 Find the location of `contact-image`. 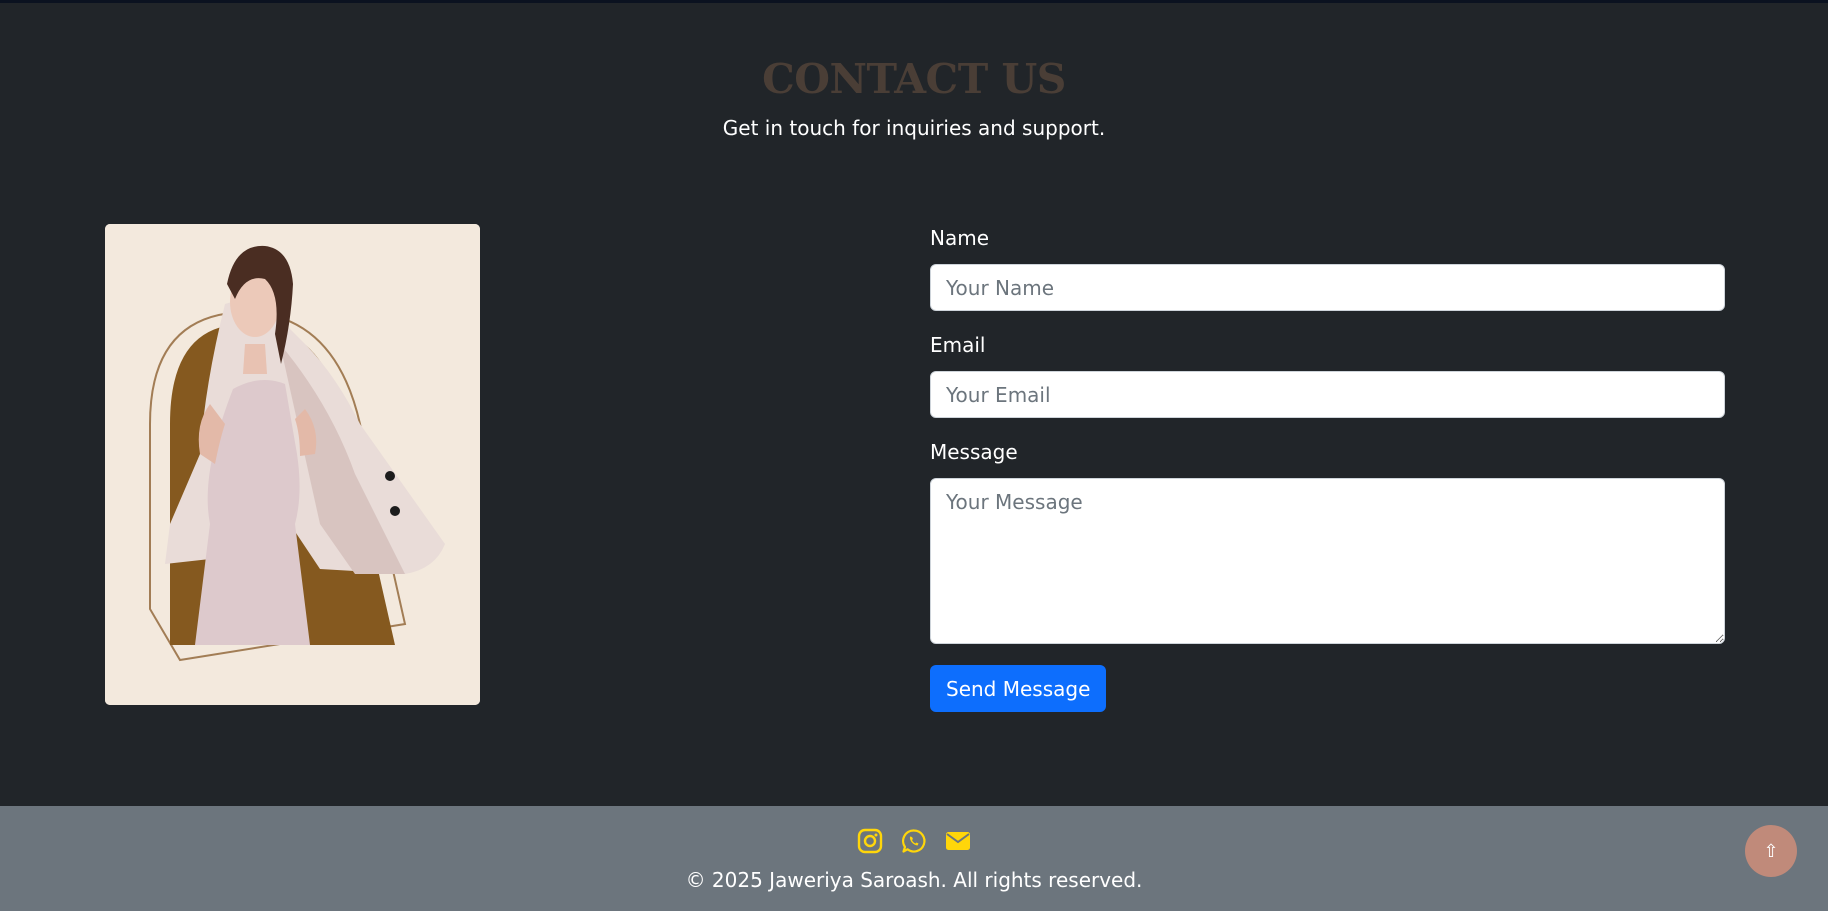

contact-image is located at coordinates (292, 464).